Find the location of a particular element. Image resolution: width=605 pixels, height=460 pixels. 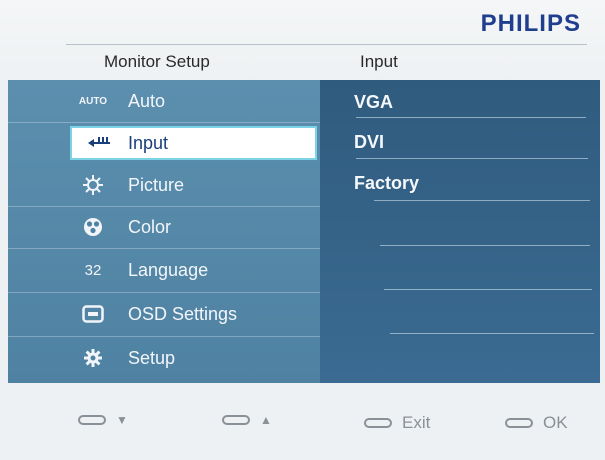

menu-item-label: Language is located at coordinates (168, 269).